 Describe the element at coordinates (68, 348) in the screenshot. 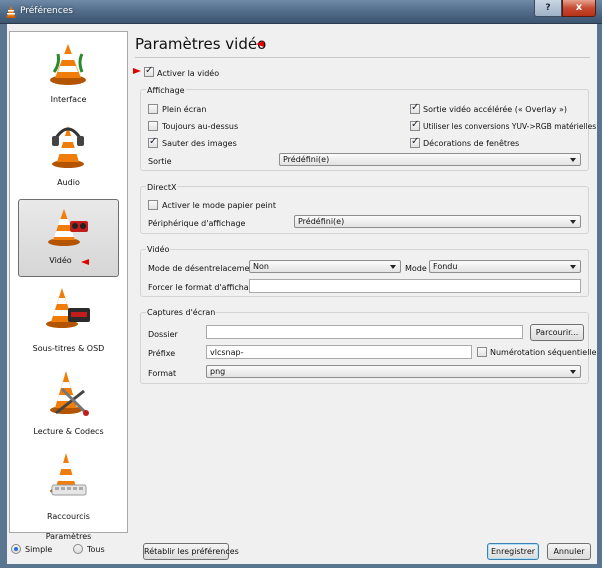

I see `sidebar-item-label: Sous-titres & OSD` at that location.